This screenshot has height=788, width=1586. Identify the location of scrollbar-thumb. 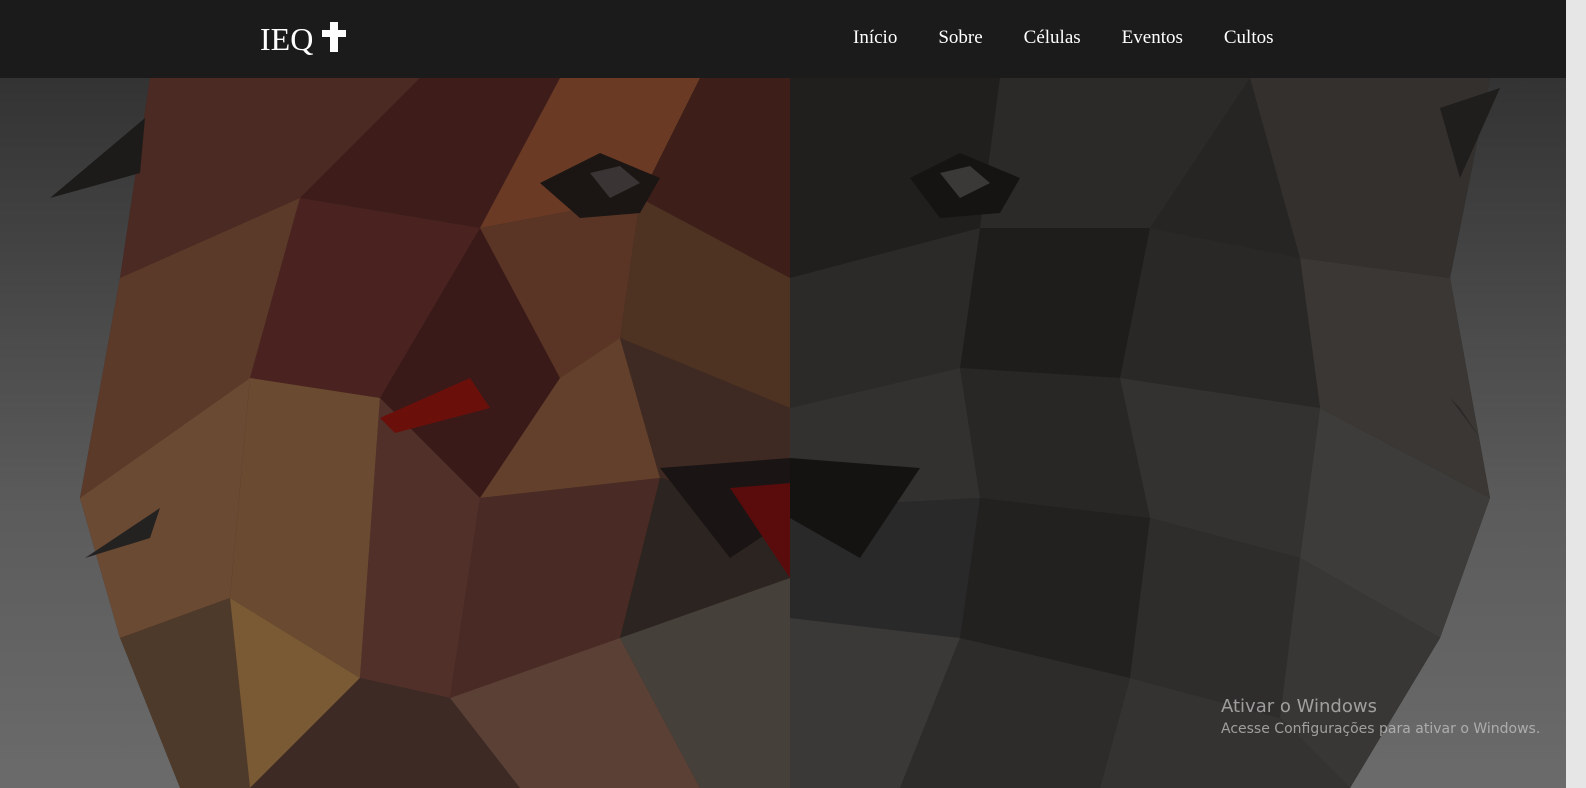
(1576, 312).